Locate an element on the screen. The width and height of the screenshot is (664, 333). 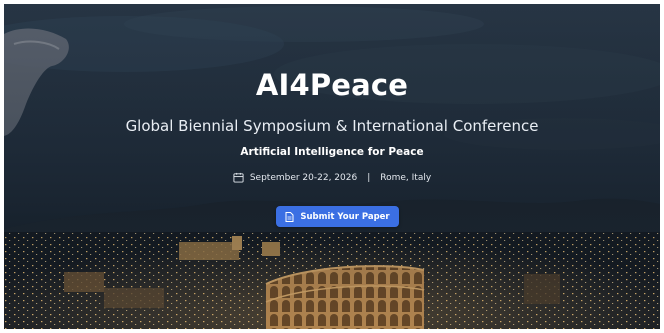
calendar-icon is located at coordinates (238, 177).